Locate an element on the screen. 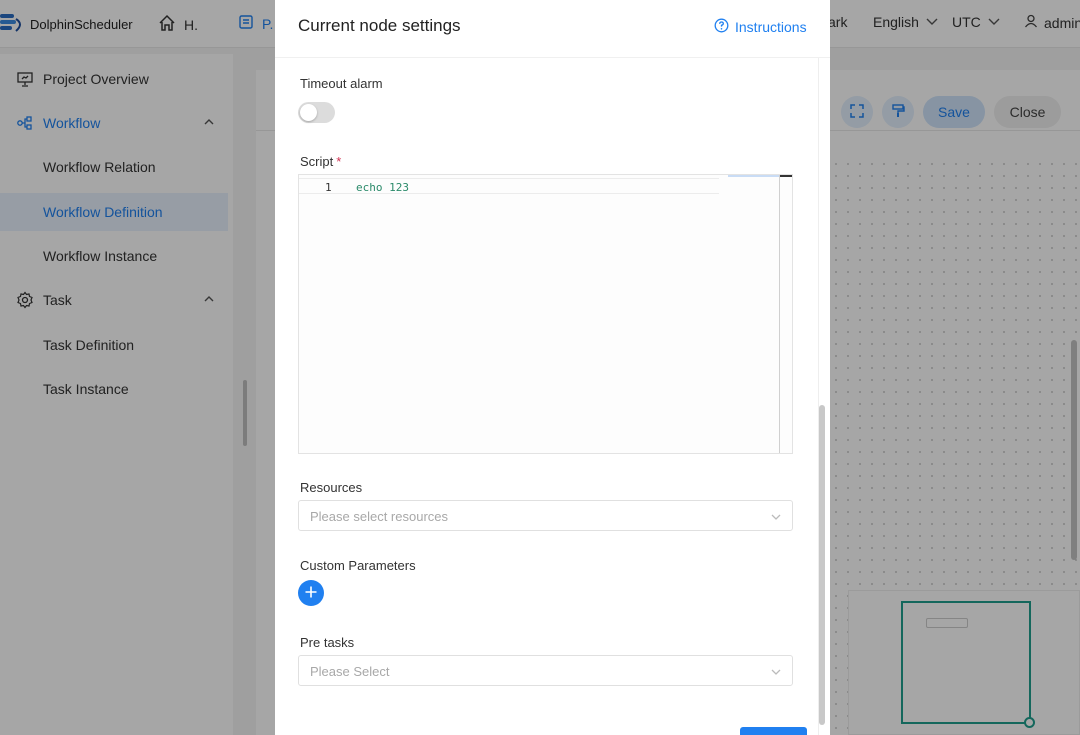 Image resolution: width=1080 pixels, height=735 pixels. drawer-scrollbar is located at coordinates (822, 565).